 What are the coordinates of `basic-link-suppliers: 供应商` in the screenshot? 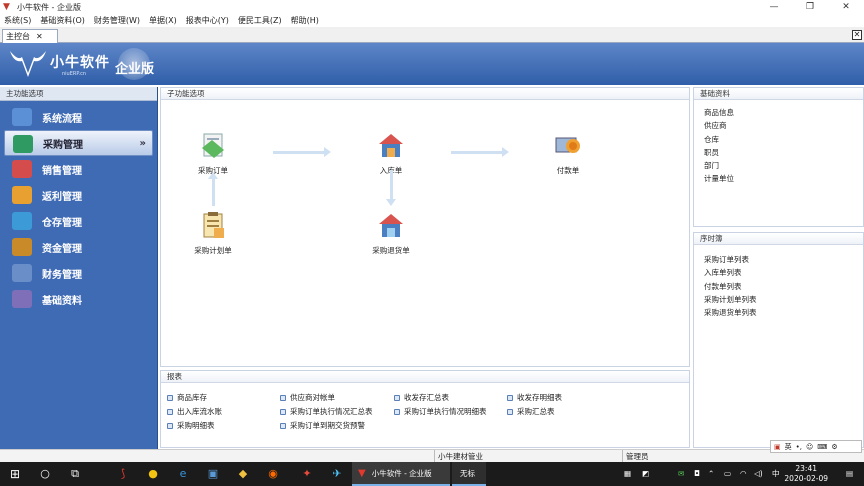 It's located at (783, 125).